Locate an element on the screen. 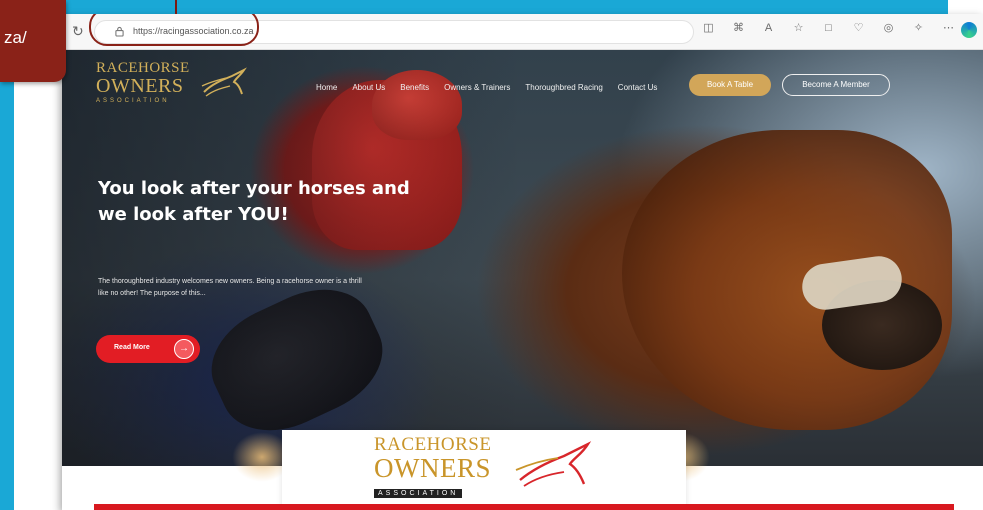  arrow-right-icon: → is located at coordinates (184, 349).